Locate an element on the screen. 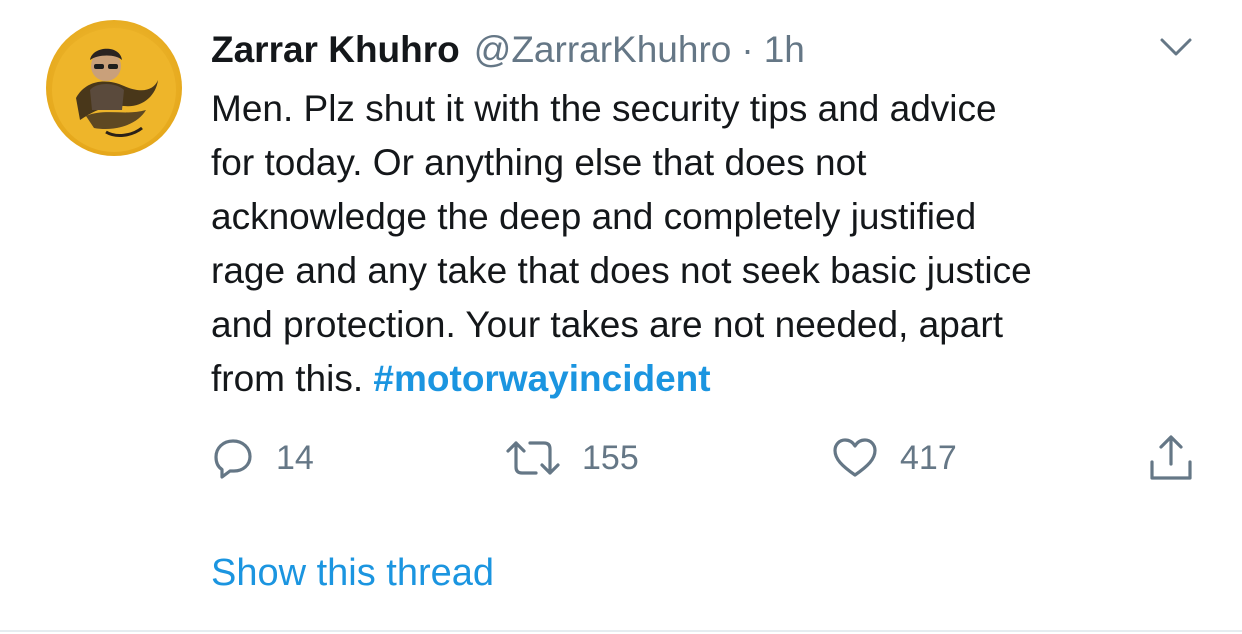 This screenshot has width=1242, height=634. avatar is located at coordinates (114, 88).